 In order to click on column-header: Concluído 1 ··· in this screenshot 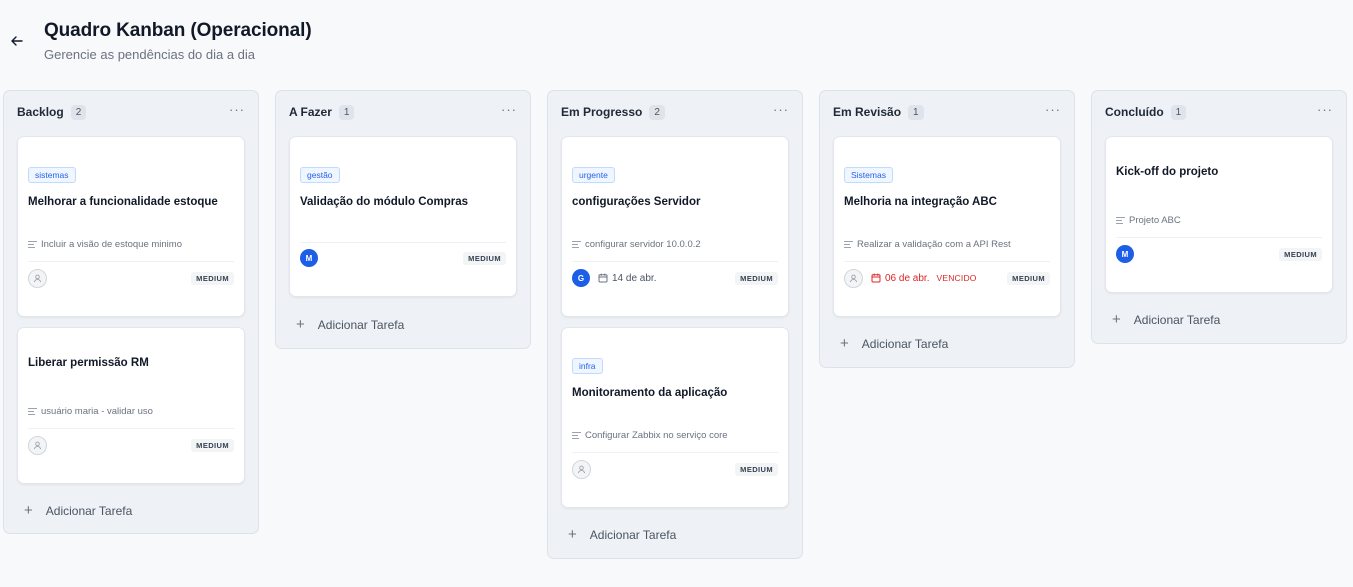, I will do `click(1219, 111)`.